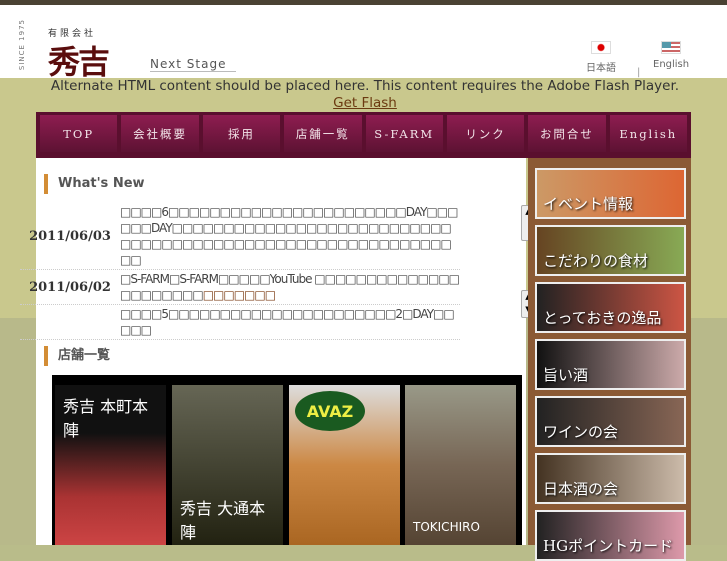 This screenshot has height=561, width=727. What do you see at coordinates (363, 135) in the screenshot?
I see `main-nav: TOP 会社概要 採用 店舗一覧 S-FARM リンク お問合せ English` at bounding box center [363, 135].